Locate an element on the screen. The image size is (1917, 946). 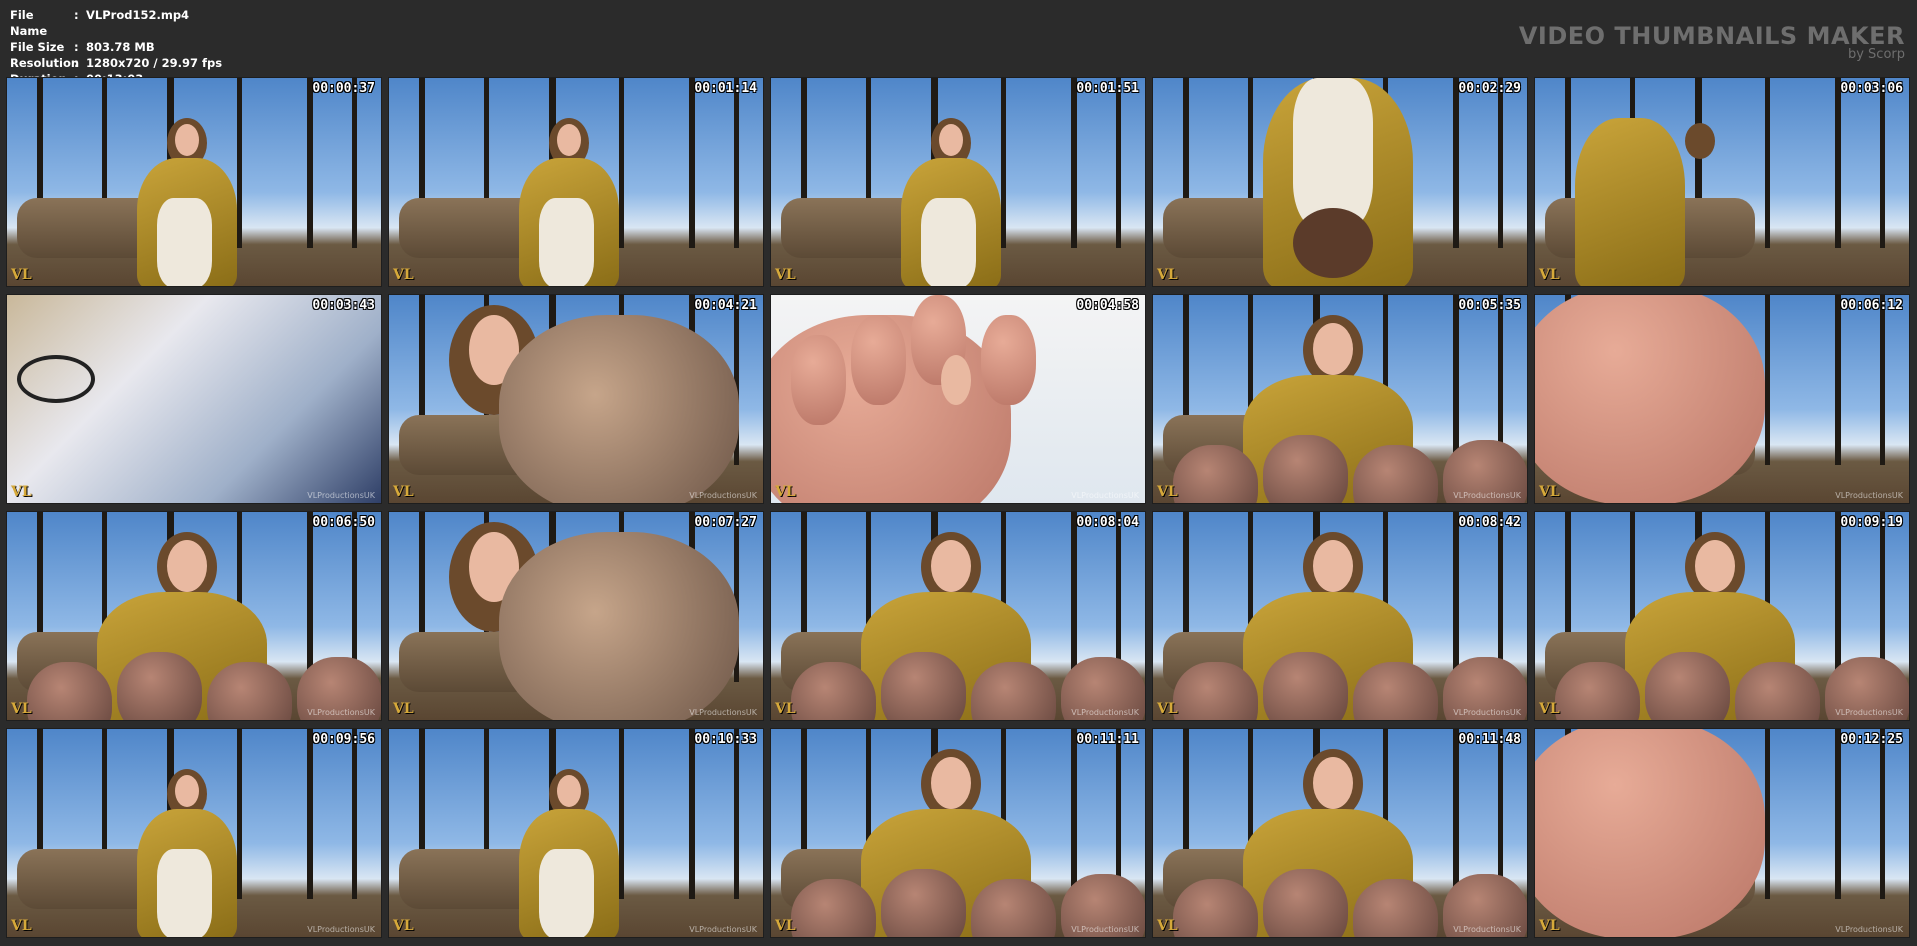
timestamp: 00:03:06 is located at coordinates (1871, 88).